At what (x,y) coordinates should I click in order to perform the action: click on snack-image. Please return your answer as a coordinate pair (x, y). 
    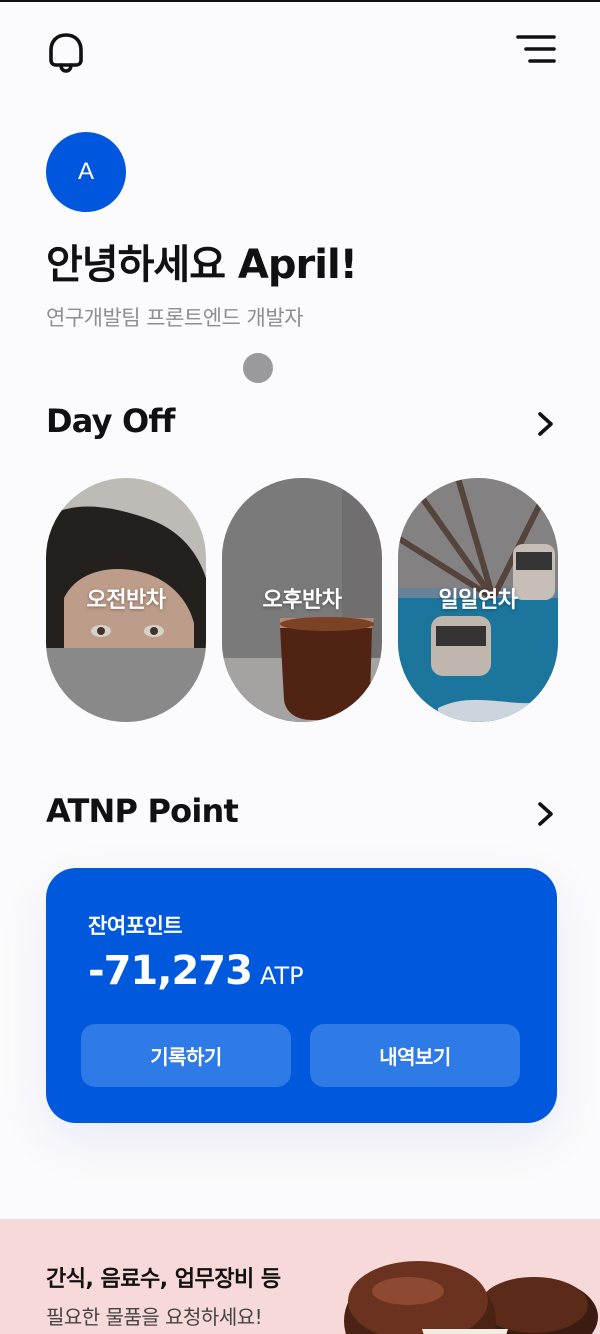
    Looking at the image, I should click on (471, 1297).